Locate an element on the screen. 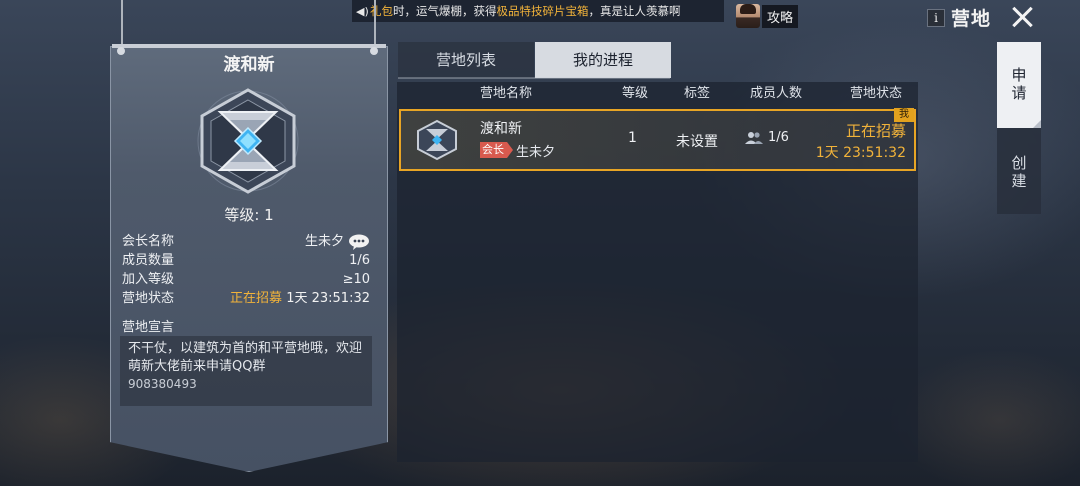 The height and width of the screenshot is (486, 1080). page-title: 营地 is located at coordinates (971, 19).